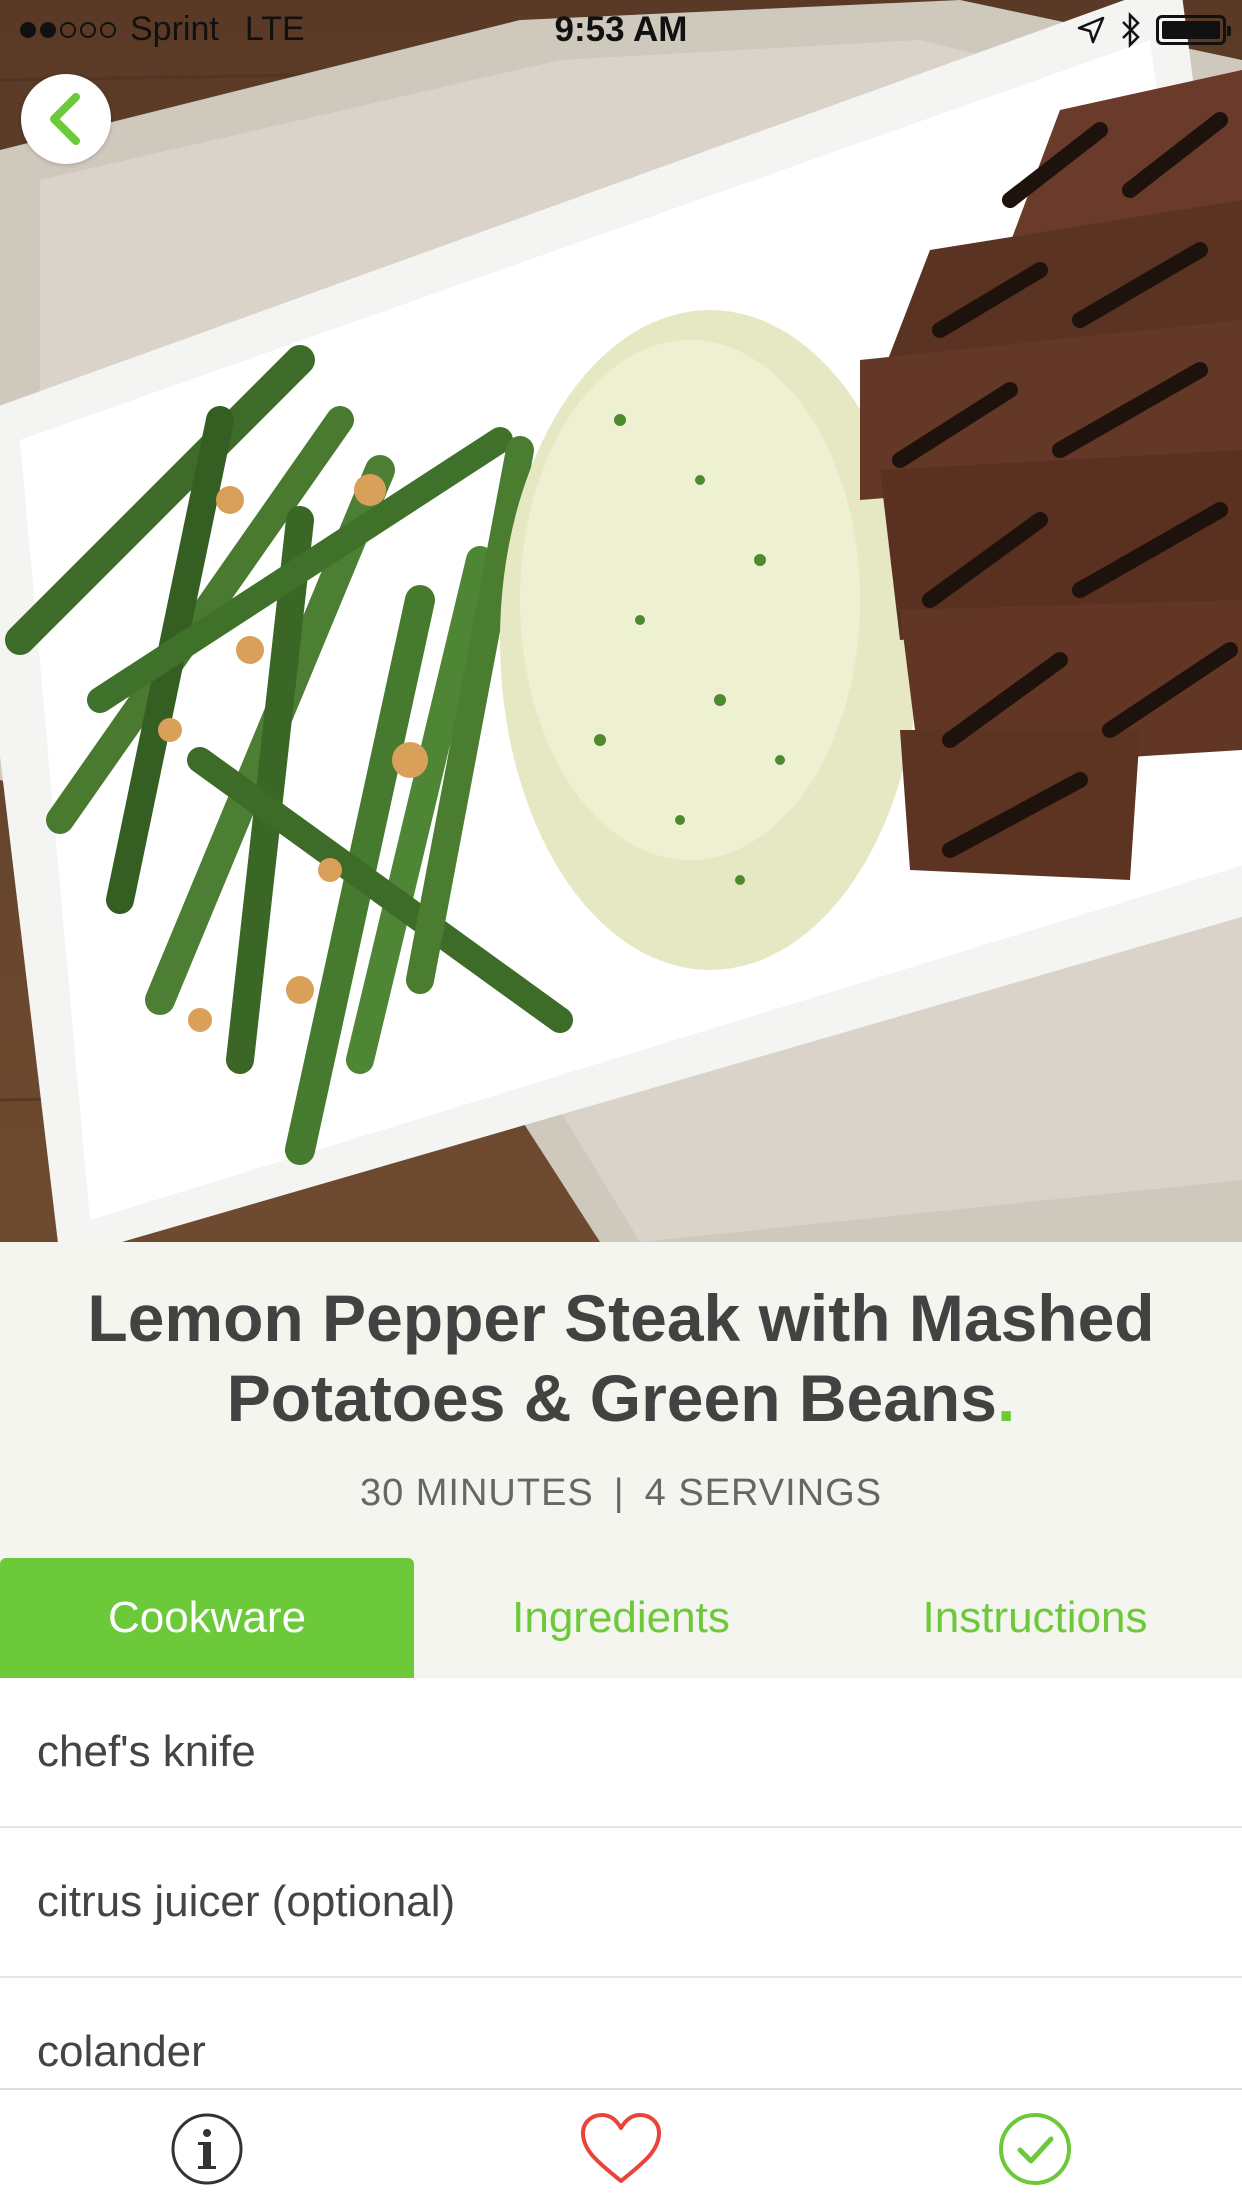  What do you see at coordinates (207, 1618) in the screenshot?
I see `tab-cookware: Cookware` at bounding box center [207, 1618].